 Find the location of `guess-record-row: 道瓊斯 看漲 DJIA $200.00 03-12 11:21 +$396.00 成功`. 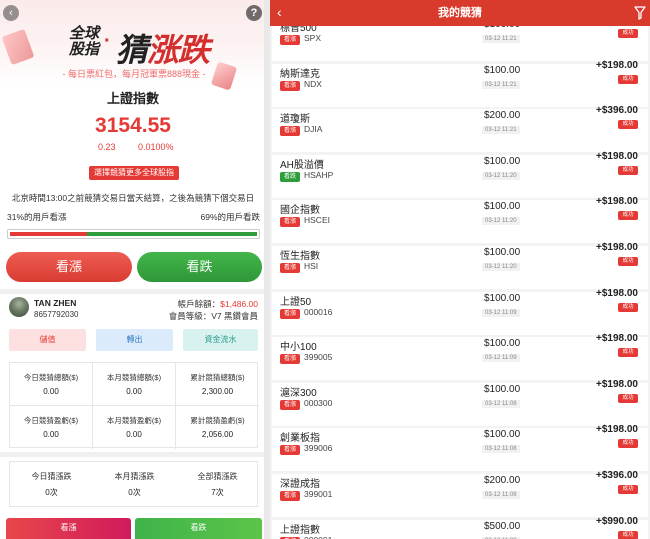

guess-record-row: 道瓊斯 看漲 DJIA $200.00 03-12 11:21 +$396.00 成功 is located at coordinates (460, 129).